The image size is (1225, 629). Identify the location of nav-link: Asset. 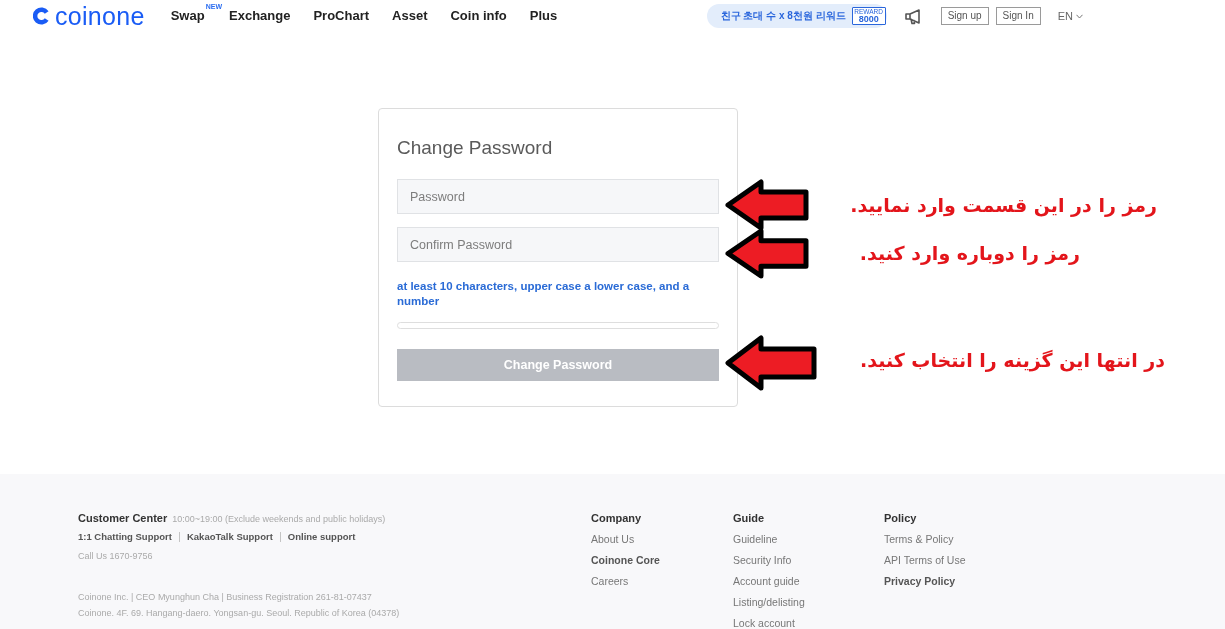
(410, 16).